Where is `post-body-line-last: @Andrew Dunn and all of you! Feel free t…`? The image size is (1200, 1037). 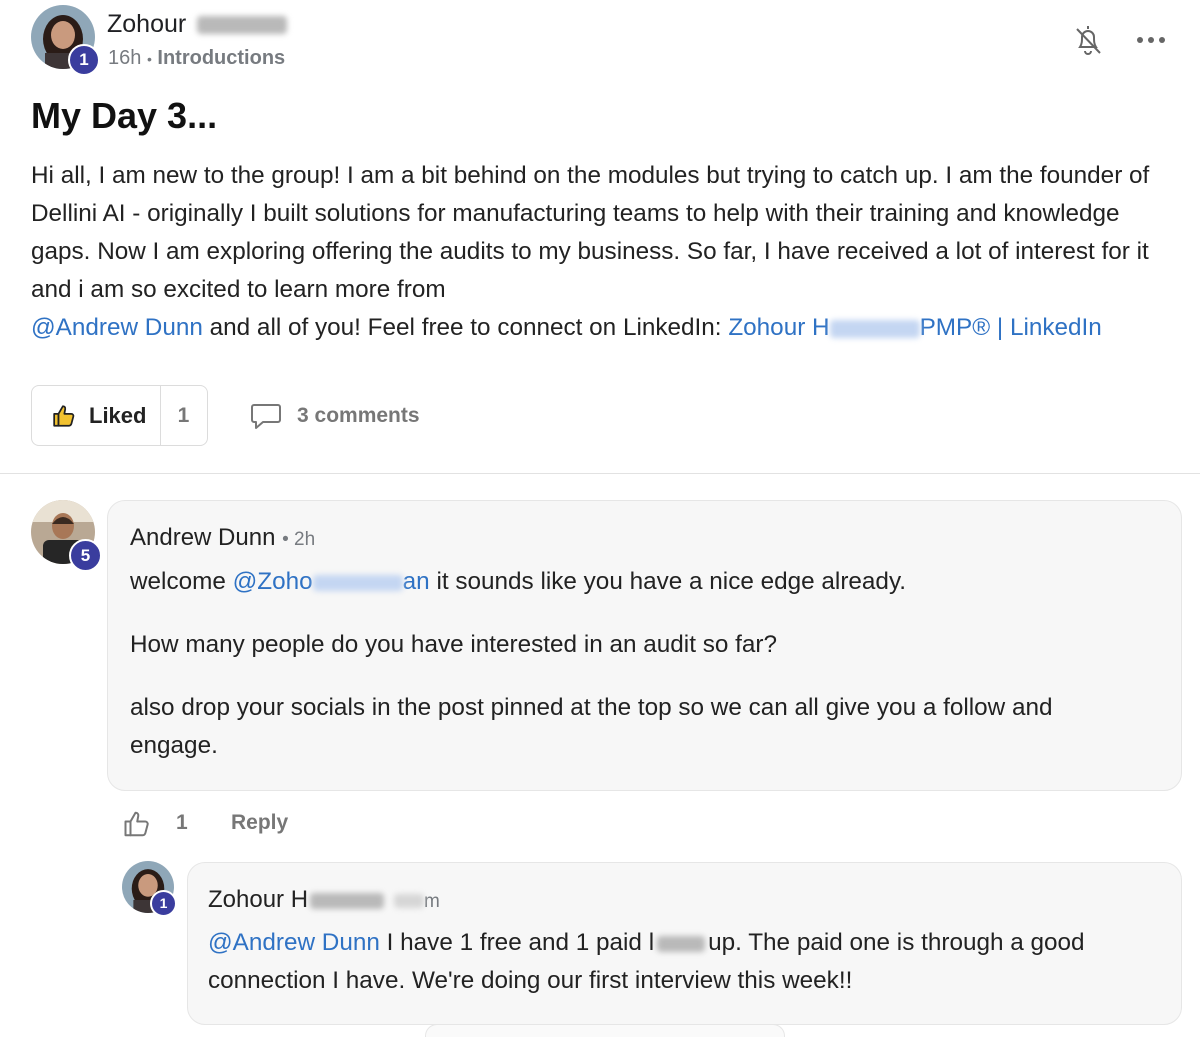
post-body-line-last: @Andrew Dunn and all of you! Feel free t… is located at coordinates (606, 328).